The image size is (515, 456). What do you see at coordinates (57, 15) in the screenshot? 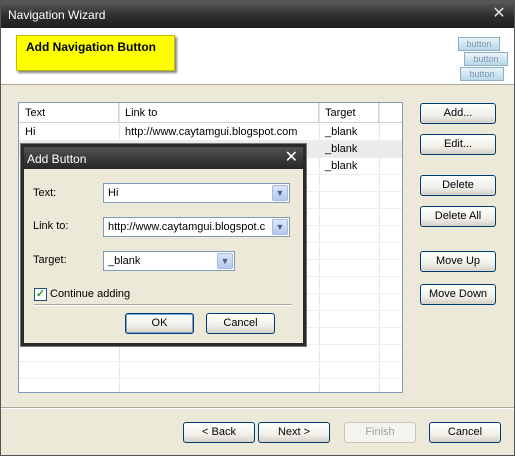
I see `window-title: Navigation Wizard` at bounding box center [57, 15].